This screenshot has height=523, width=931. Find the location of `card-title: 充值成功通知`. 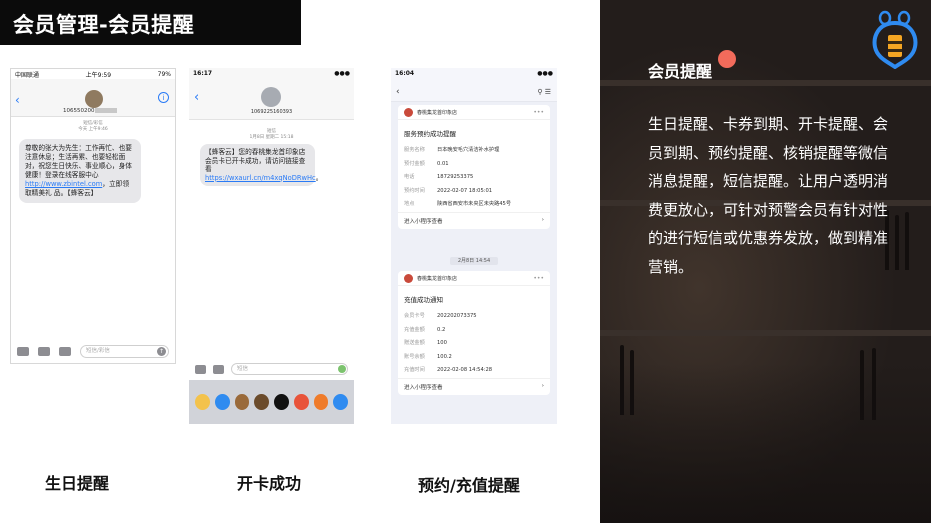

card-title: 充值成功通知 is located at coordinates (423, 300).